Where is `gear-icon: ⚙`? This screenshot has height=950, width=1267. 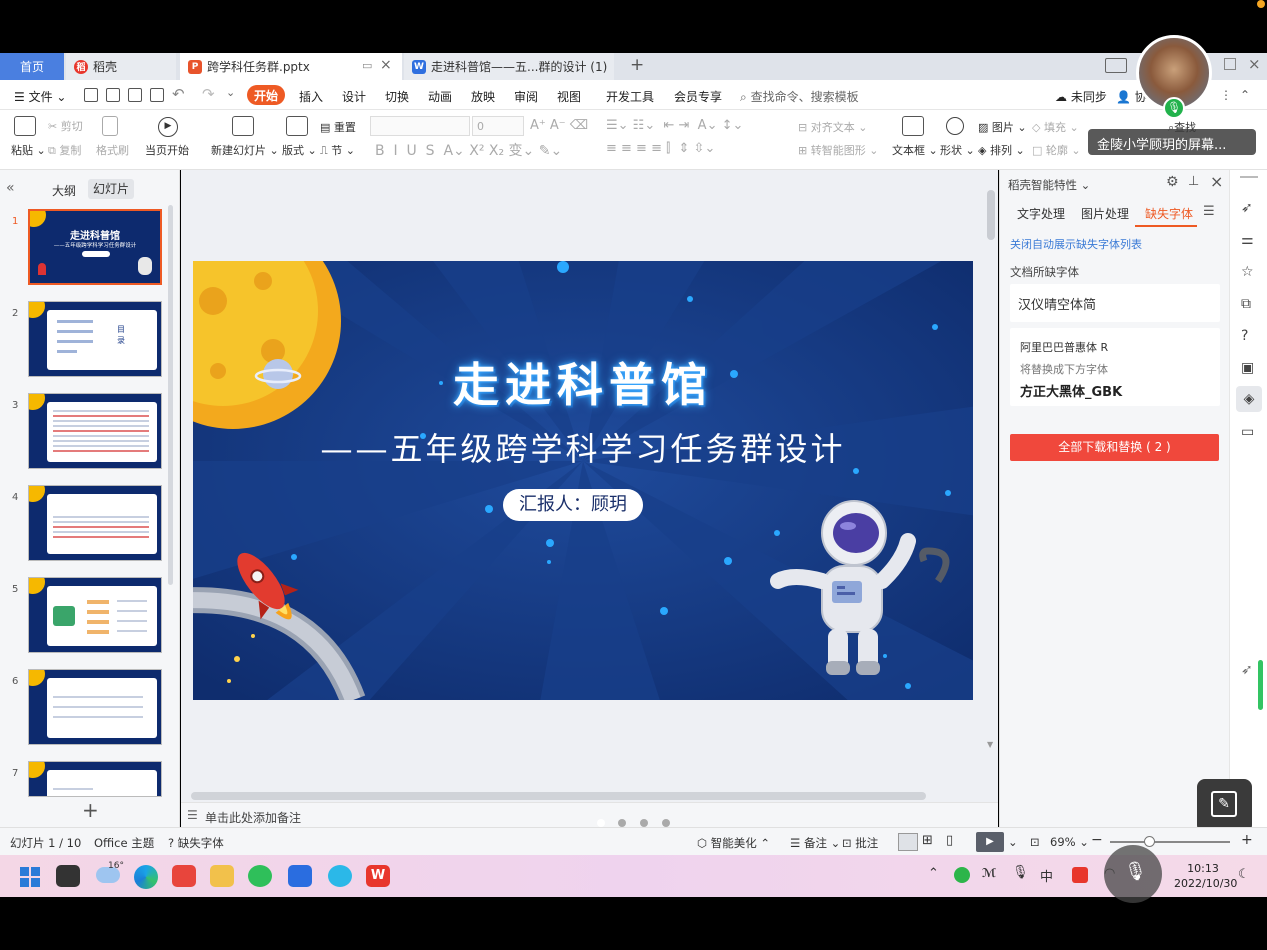 gear-icon: ⚙ is located at coordinates (1172, 182).